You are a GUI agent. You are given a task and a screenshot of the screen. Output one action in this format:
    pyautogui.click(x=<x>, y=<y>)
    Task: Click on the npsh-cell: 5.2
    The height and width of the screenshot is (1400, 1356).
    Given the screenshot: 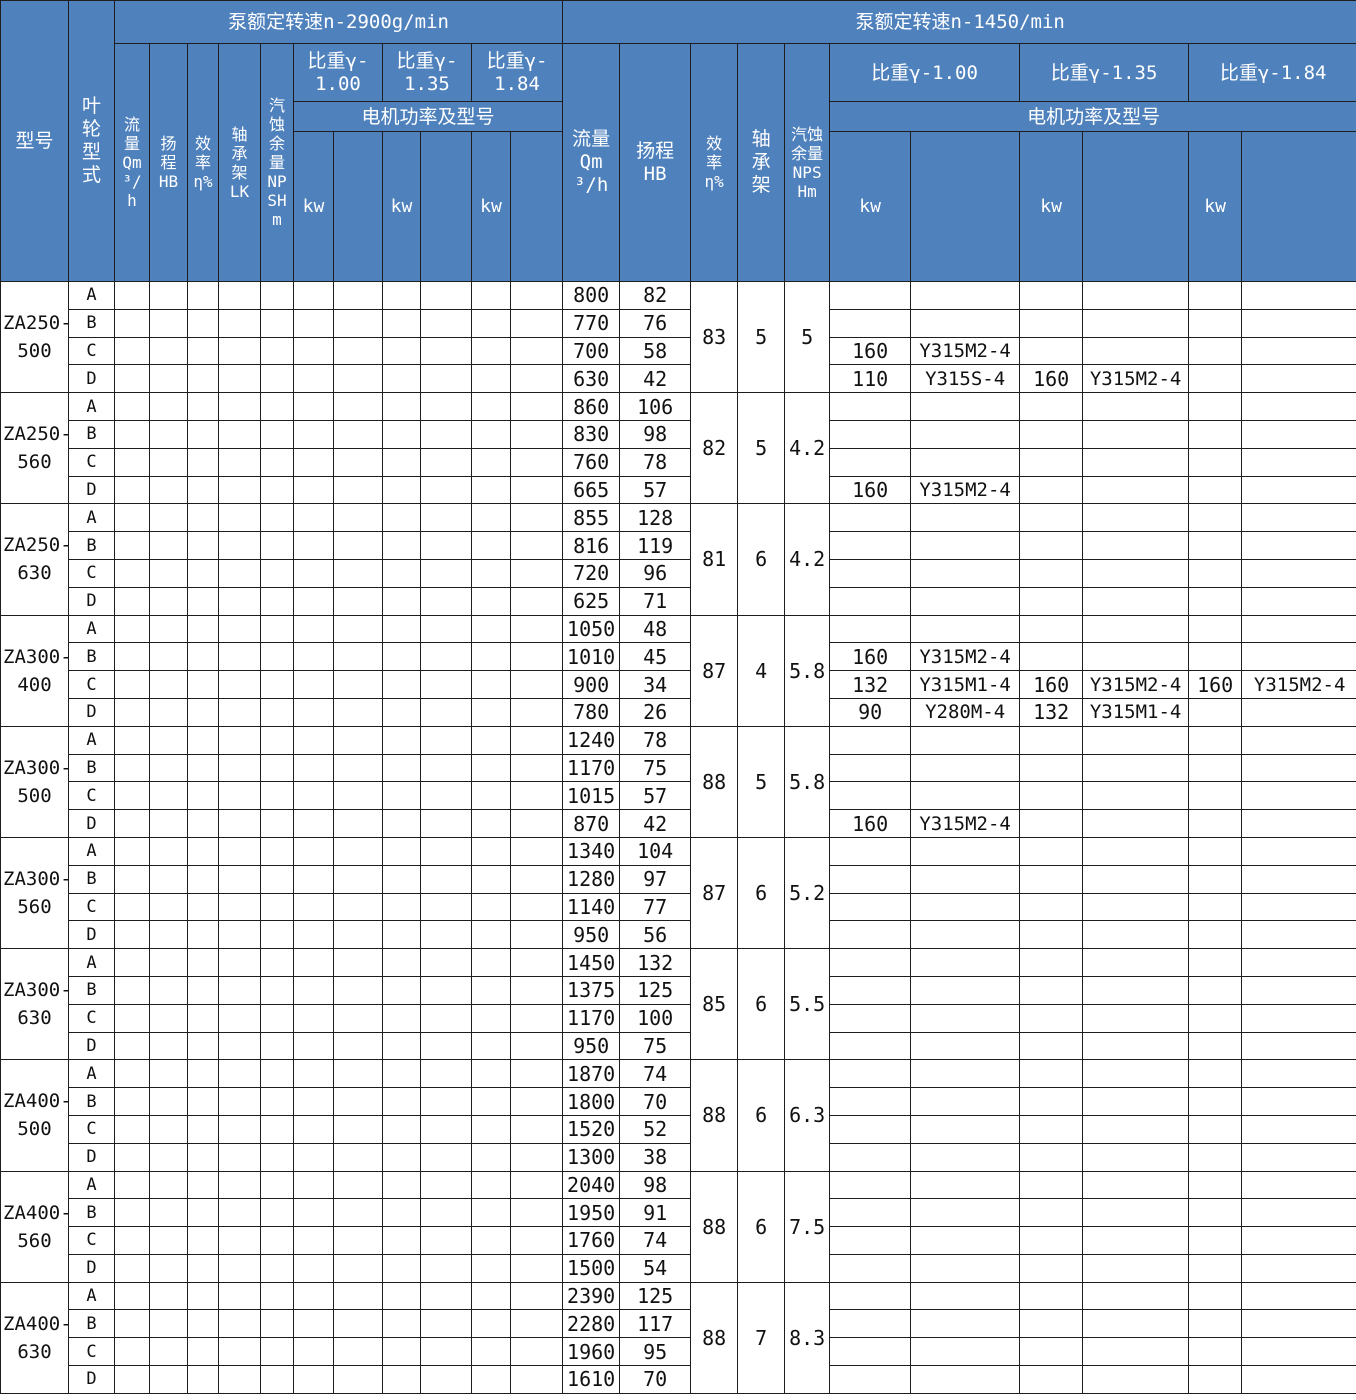 What is the action you would take?
    pyautogui.click(x=807, y=893)
    